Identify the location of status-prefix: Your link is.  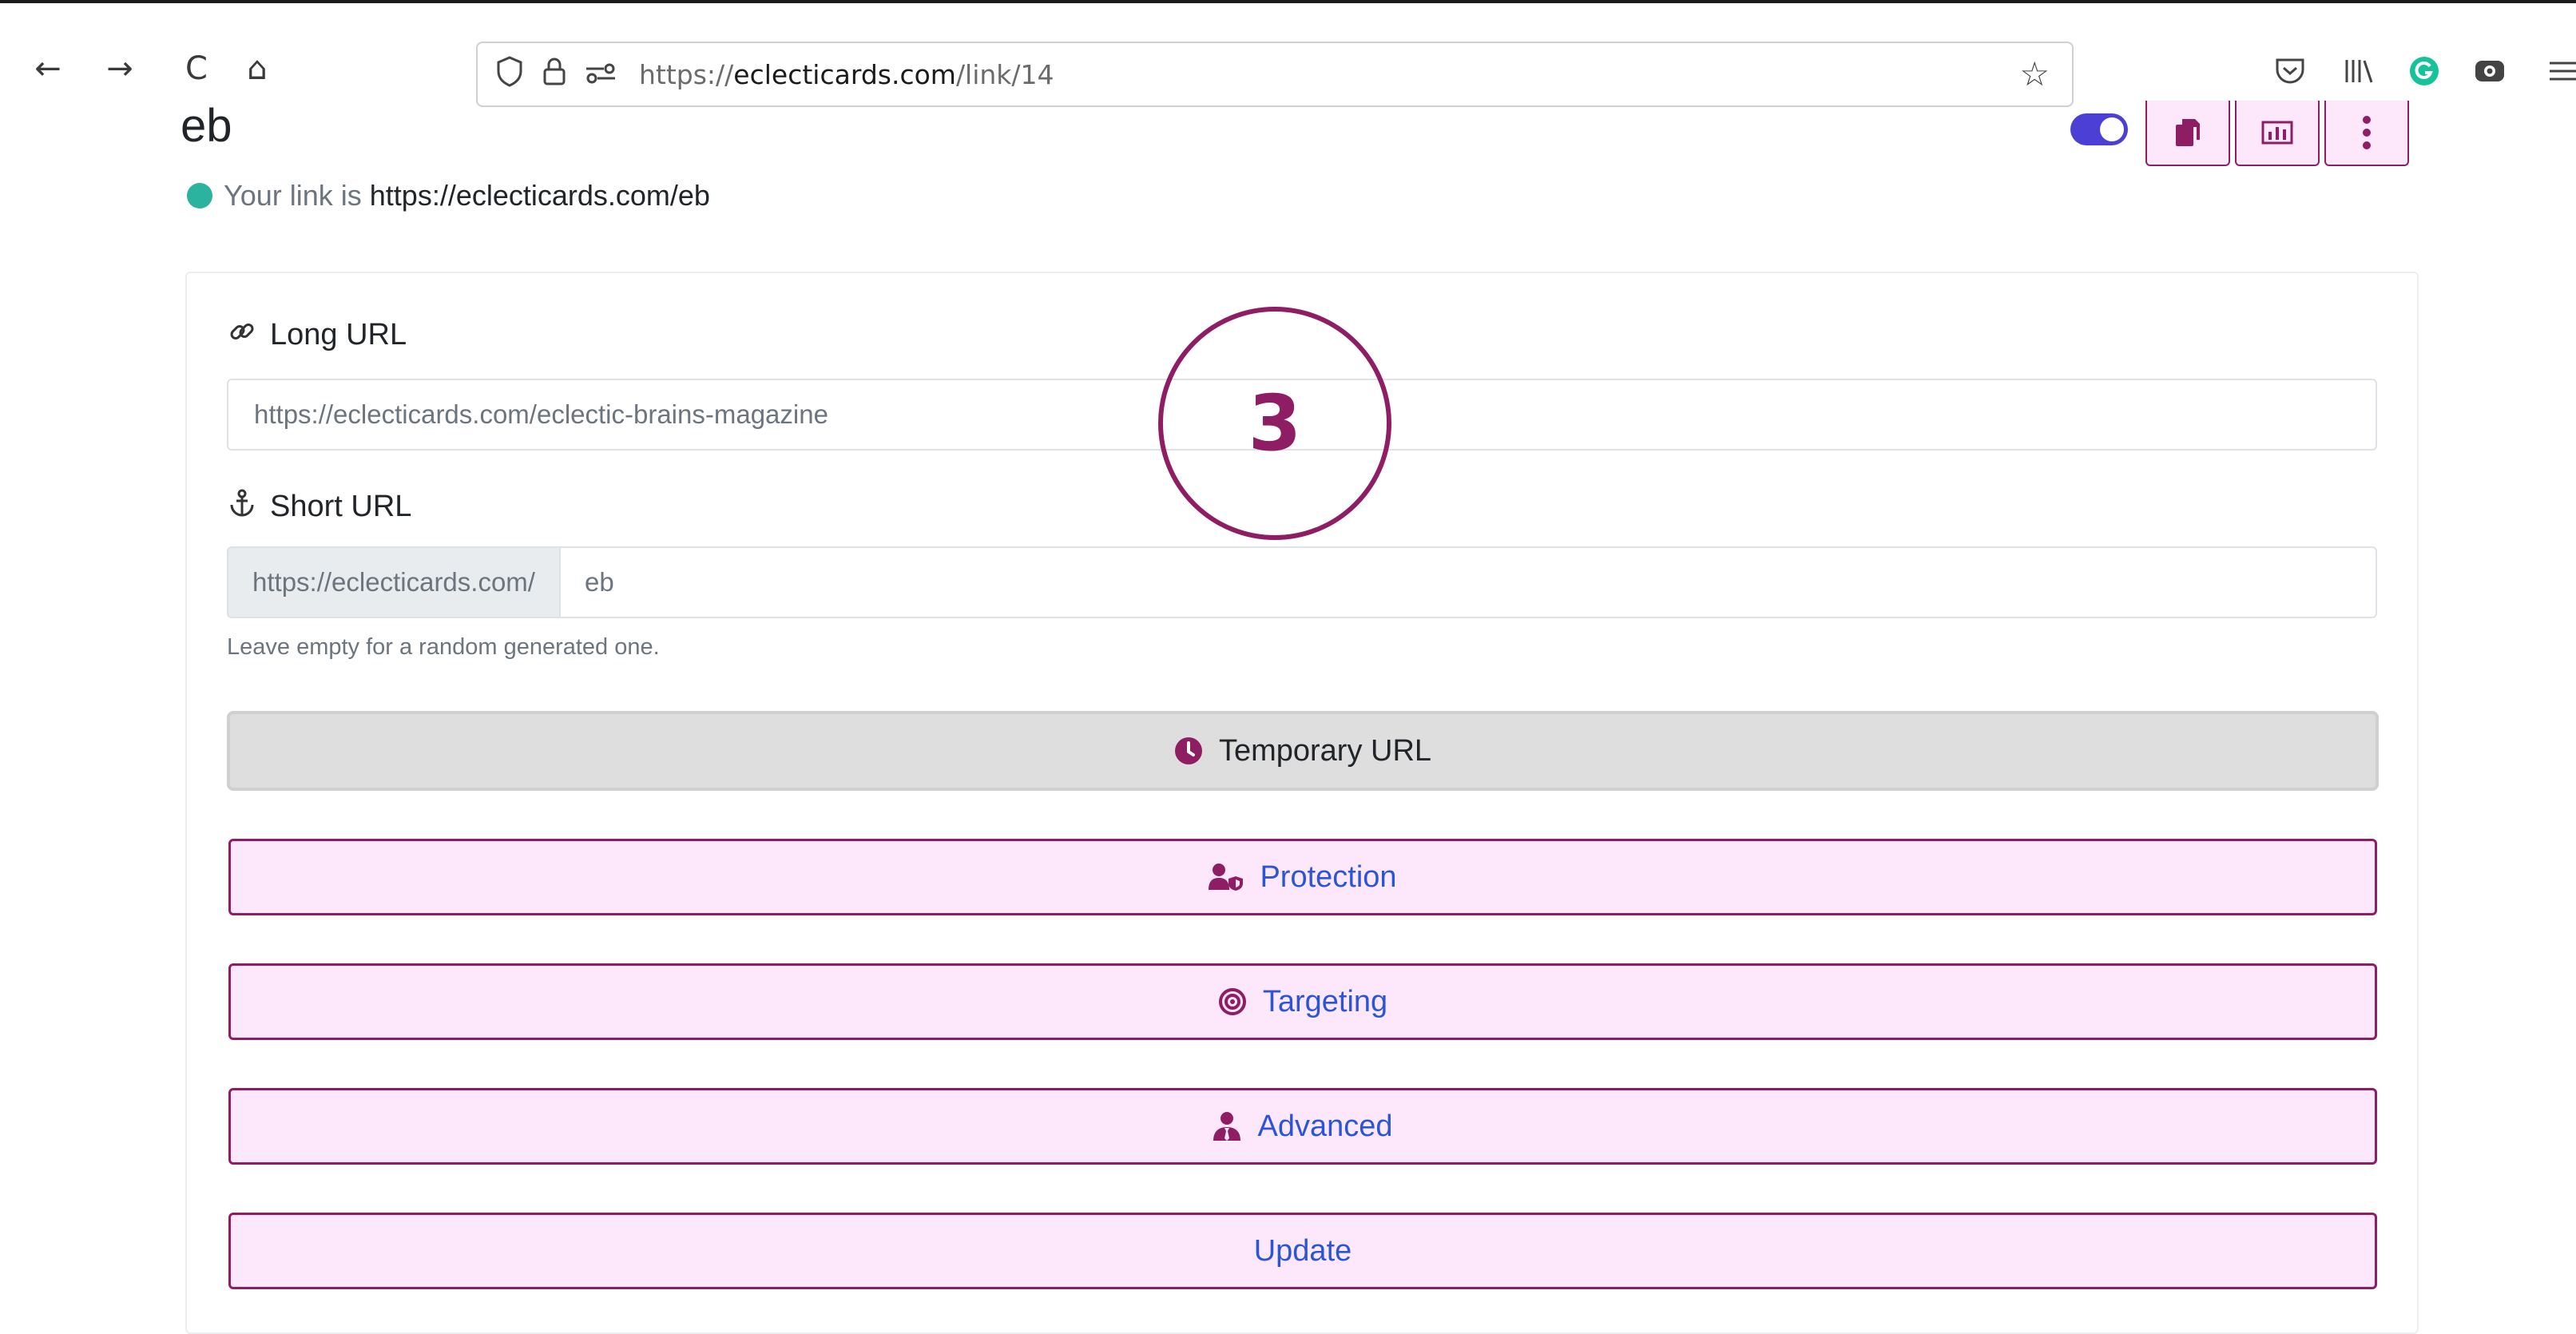
(293, 195).